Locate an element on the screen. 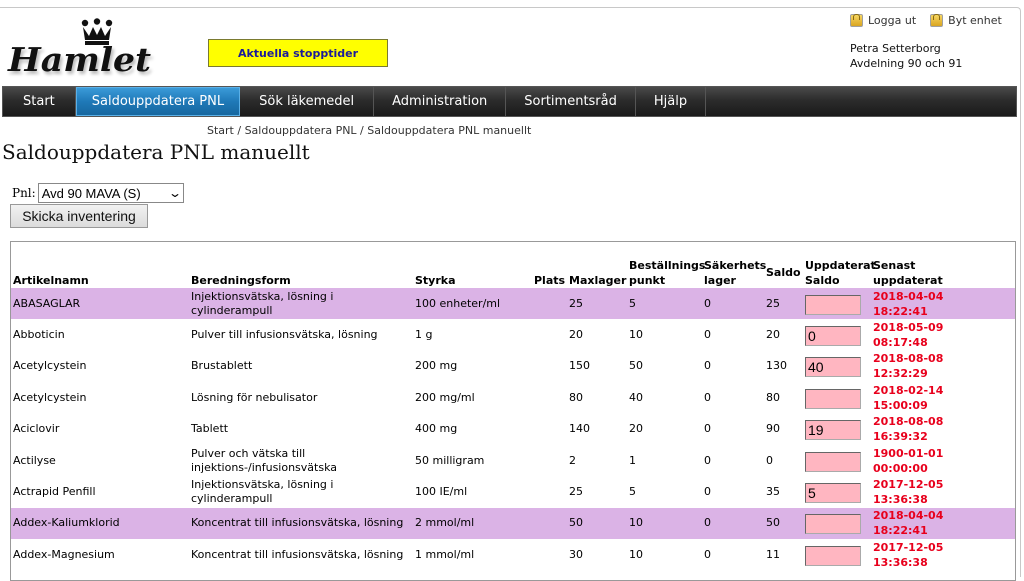  col-sakerhetslager: Säkerhets lager is located at coordinates (734, 265).